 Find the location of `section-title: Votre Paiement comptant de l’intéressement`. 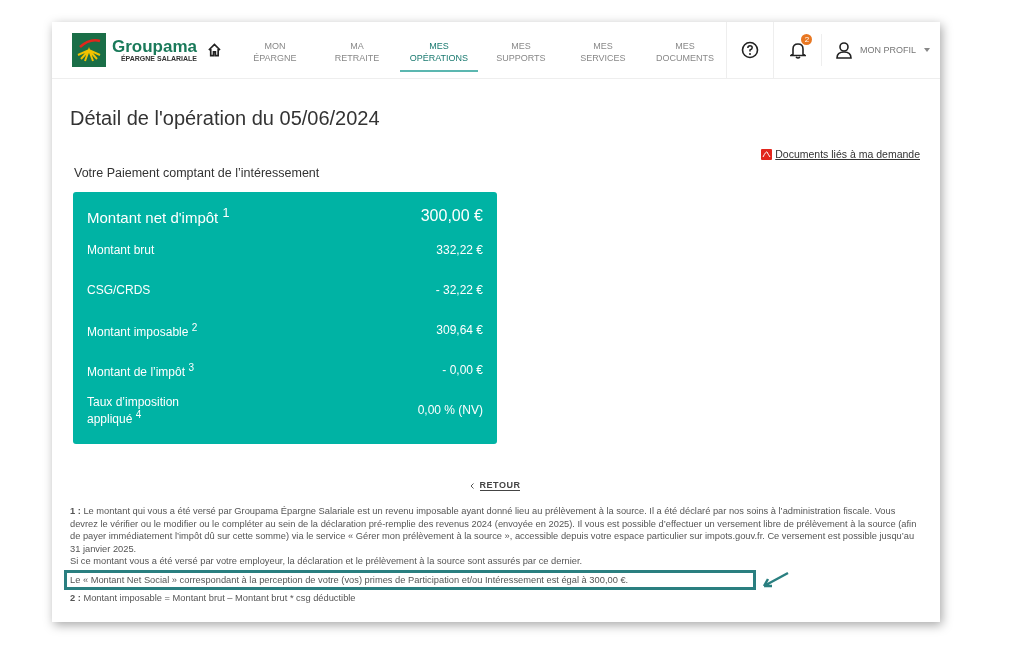

section-title: Votre Paiement comptant de l’intéressement is located at coordinates (197, 173).